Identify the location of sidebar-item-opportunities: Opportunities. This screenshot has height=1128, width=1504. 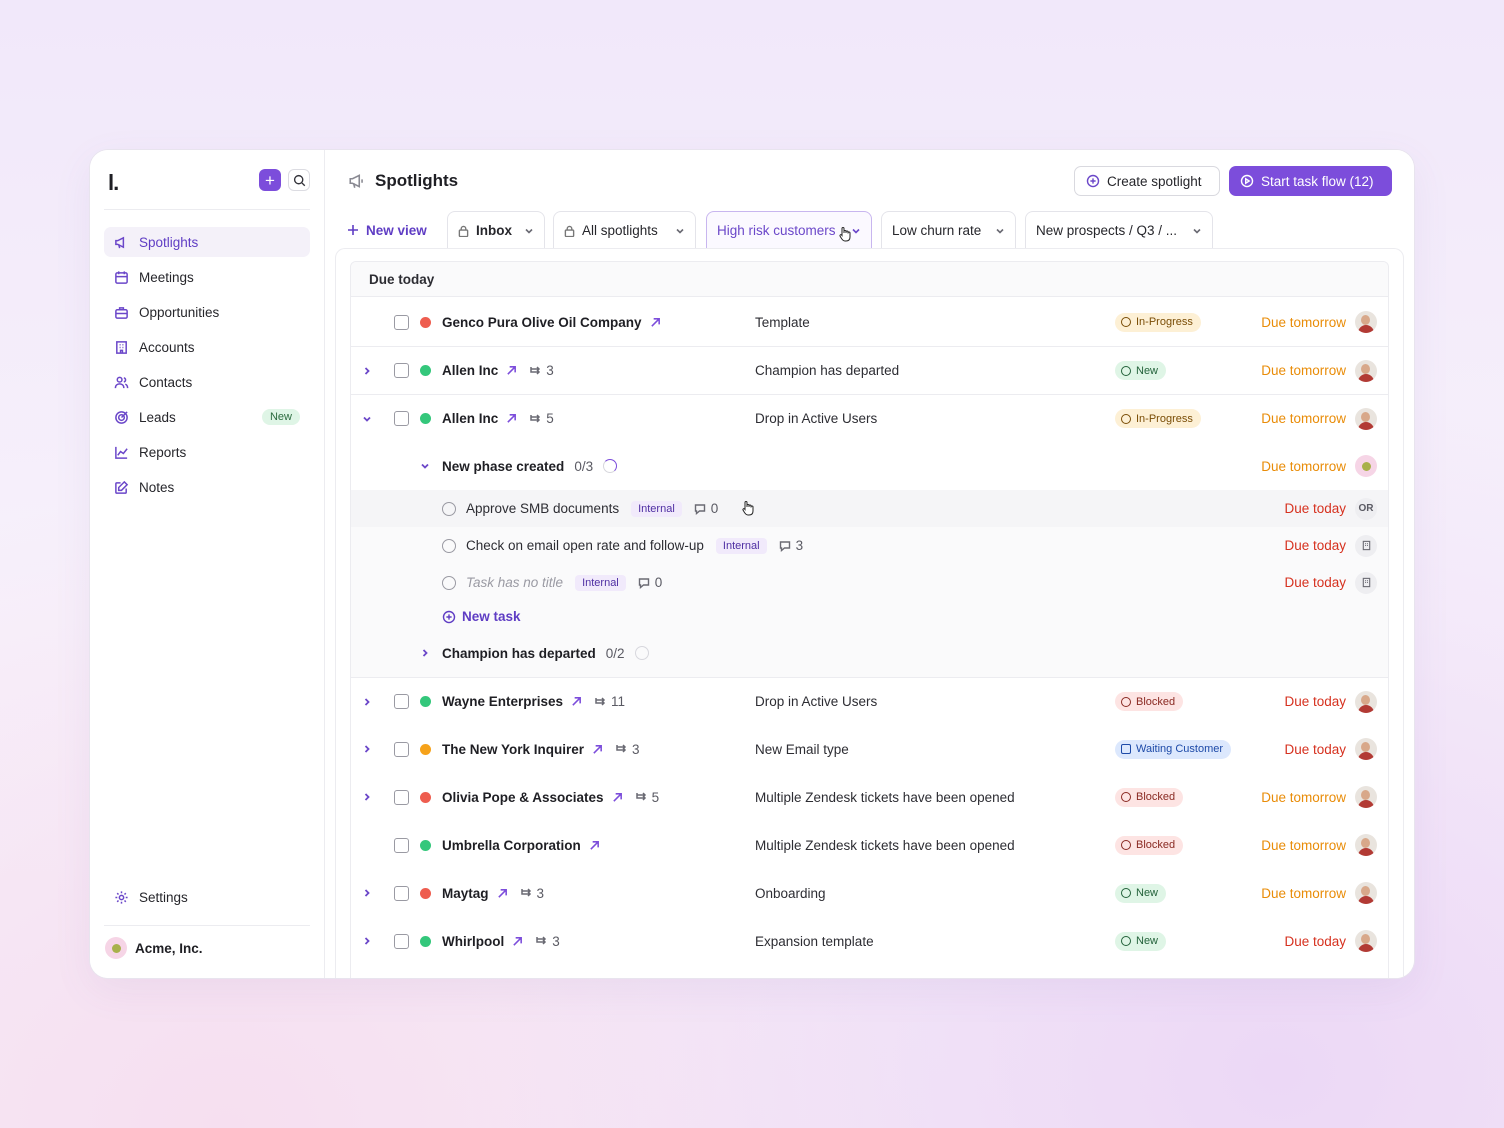
(207, 312).